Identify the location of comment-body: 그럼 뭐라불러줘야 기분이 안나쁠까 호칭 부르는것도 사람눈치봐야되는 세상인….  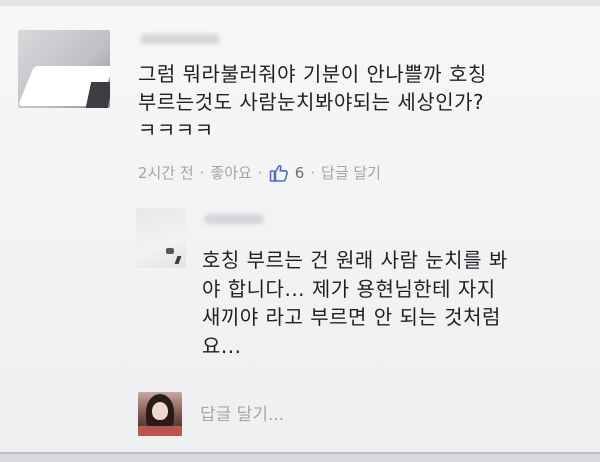
(312, 102).